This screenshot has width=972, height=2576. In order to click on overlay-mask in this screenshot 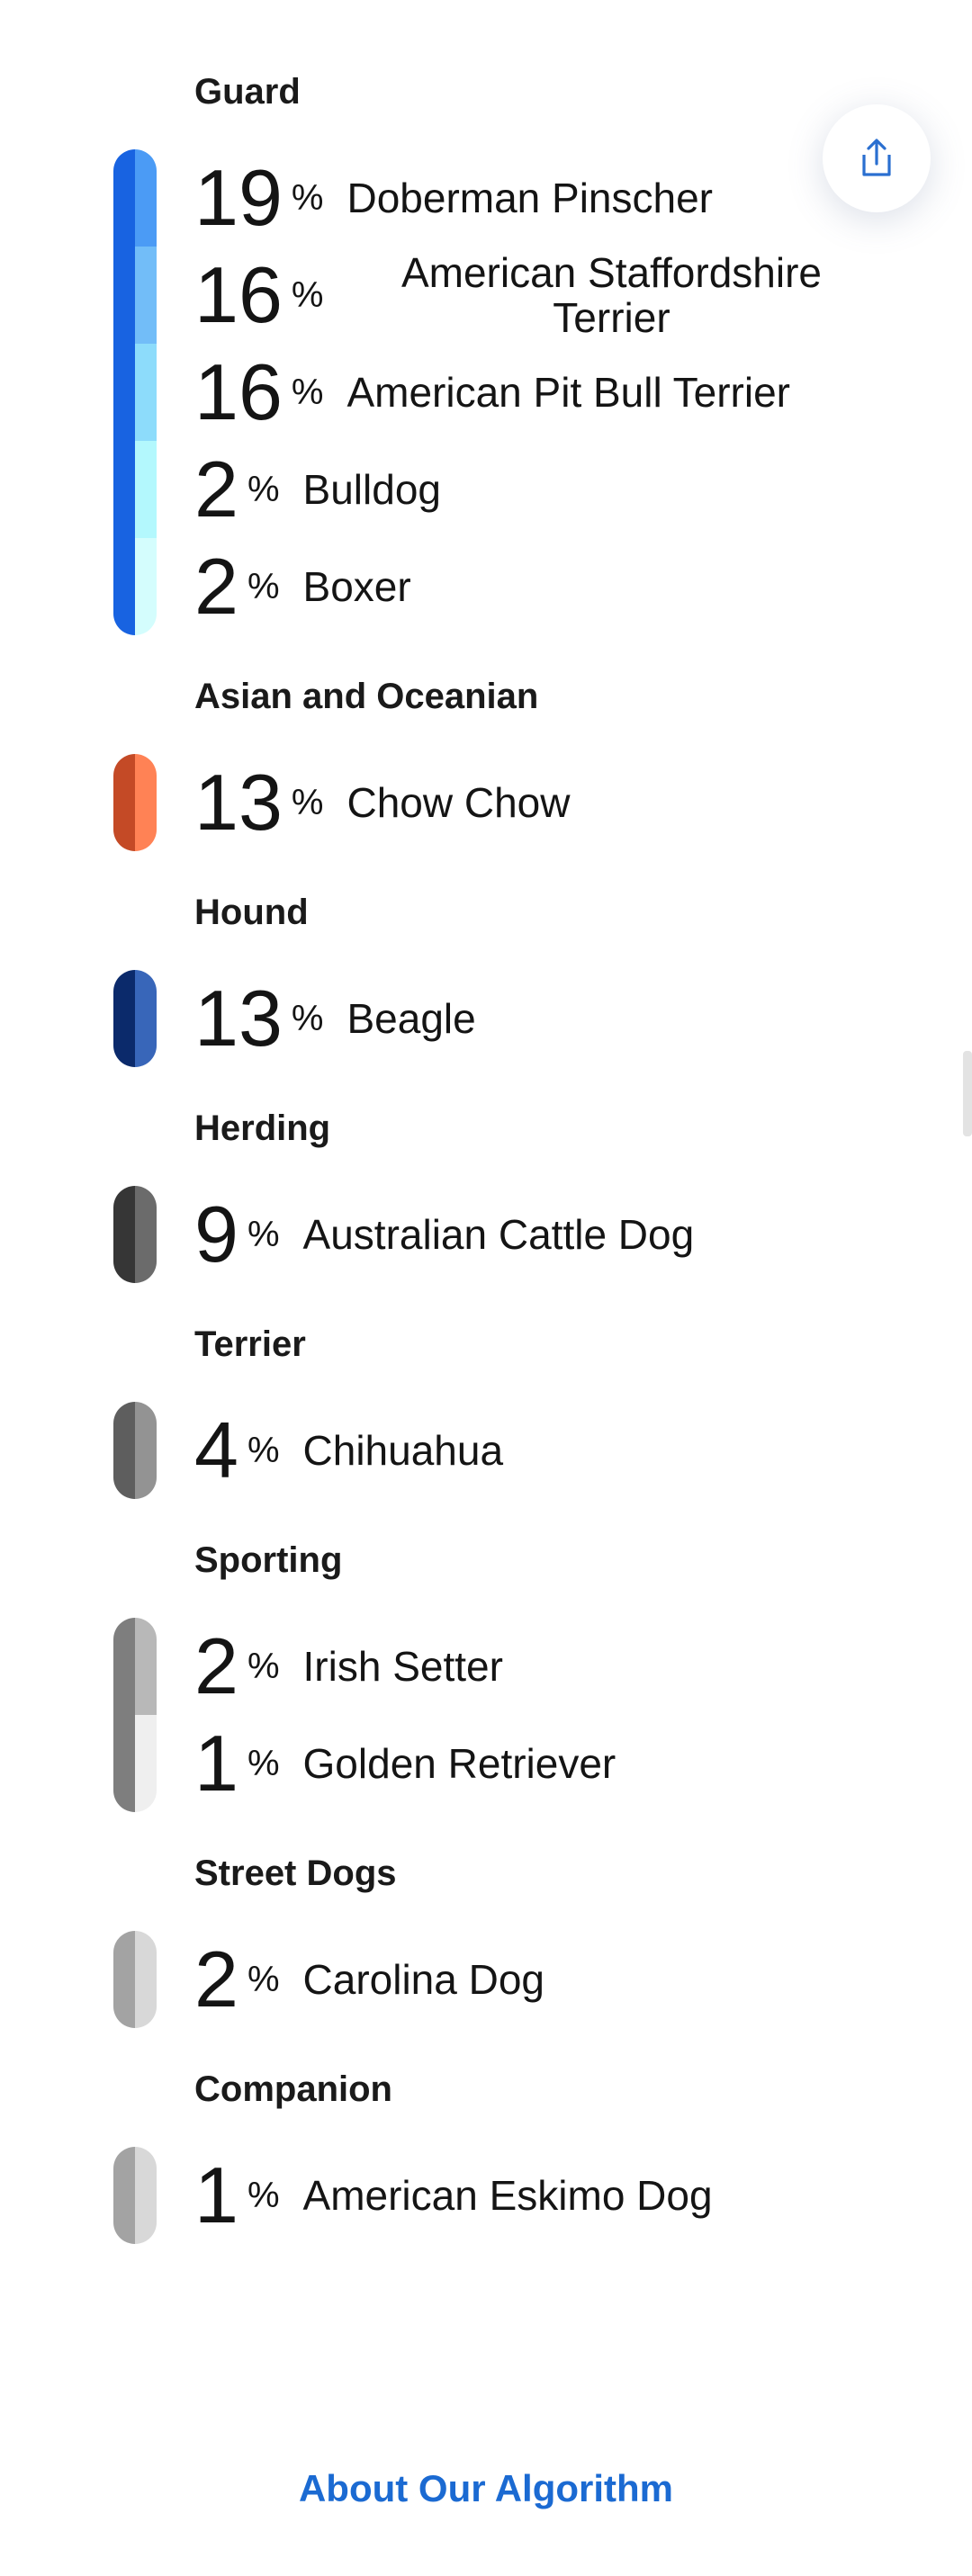, I will do `click(873, 976)`.